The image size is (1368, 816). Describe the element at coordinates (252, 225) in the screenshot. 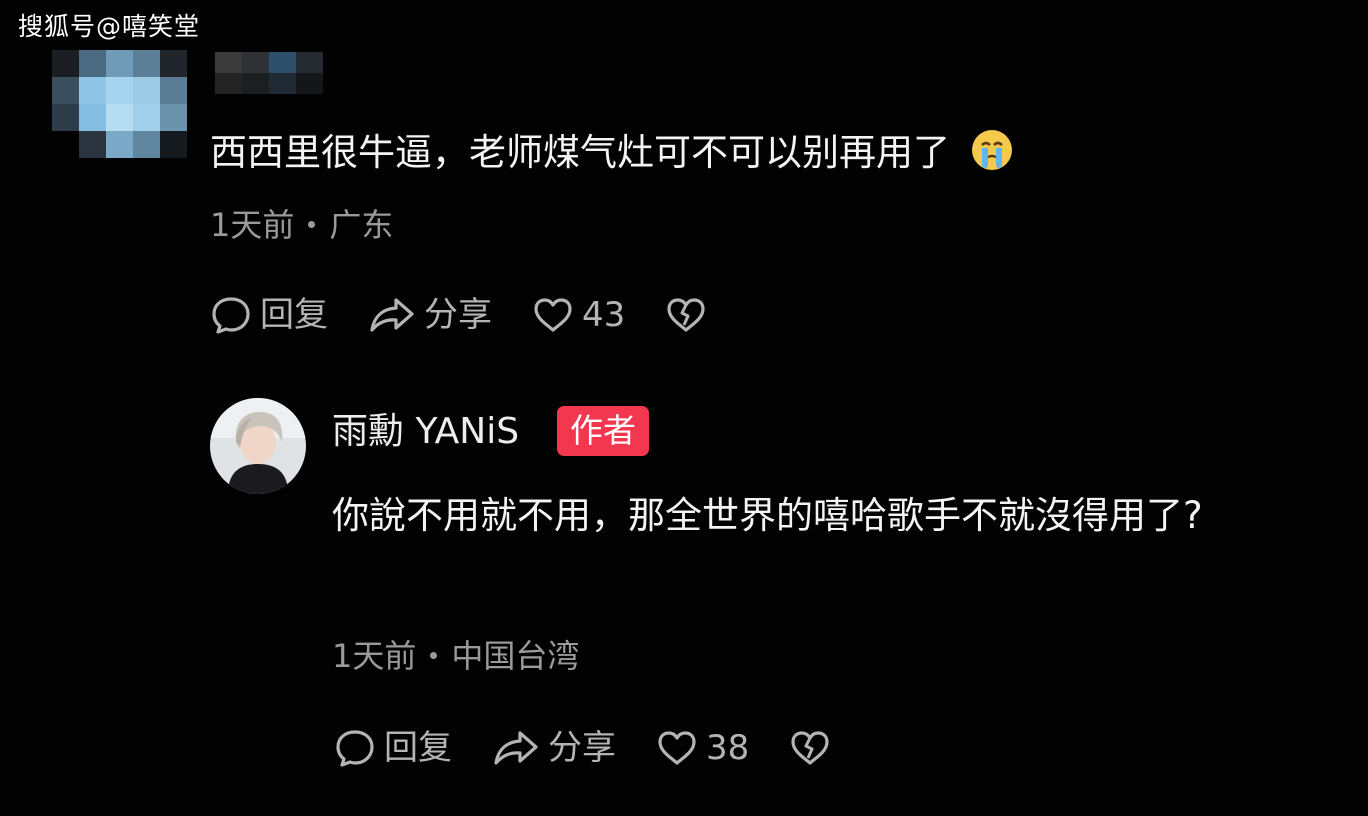

I see `comment-time: 1天前` at that location.